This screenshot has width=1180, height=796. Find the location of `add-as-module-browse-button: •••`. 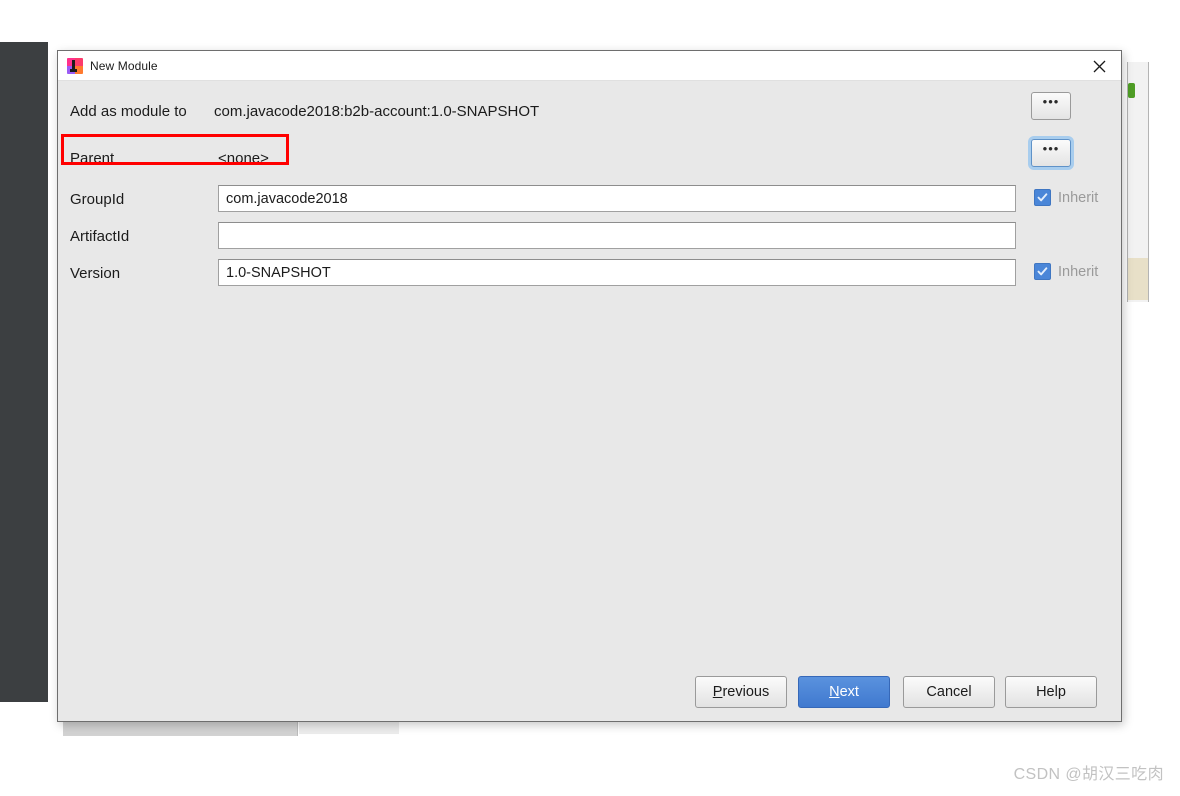

add-as-module-browse-button: ••• is located at coordinates (1051, 106).